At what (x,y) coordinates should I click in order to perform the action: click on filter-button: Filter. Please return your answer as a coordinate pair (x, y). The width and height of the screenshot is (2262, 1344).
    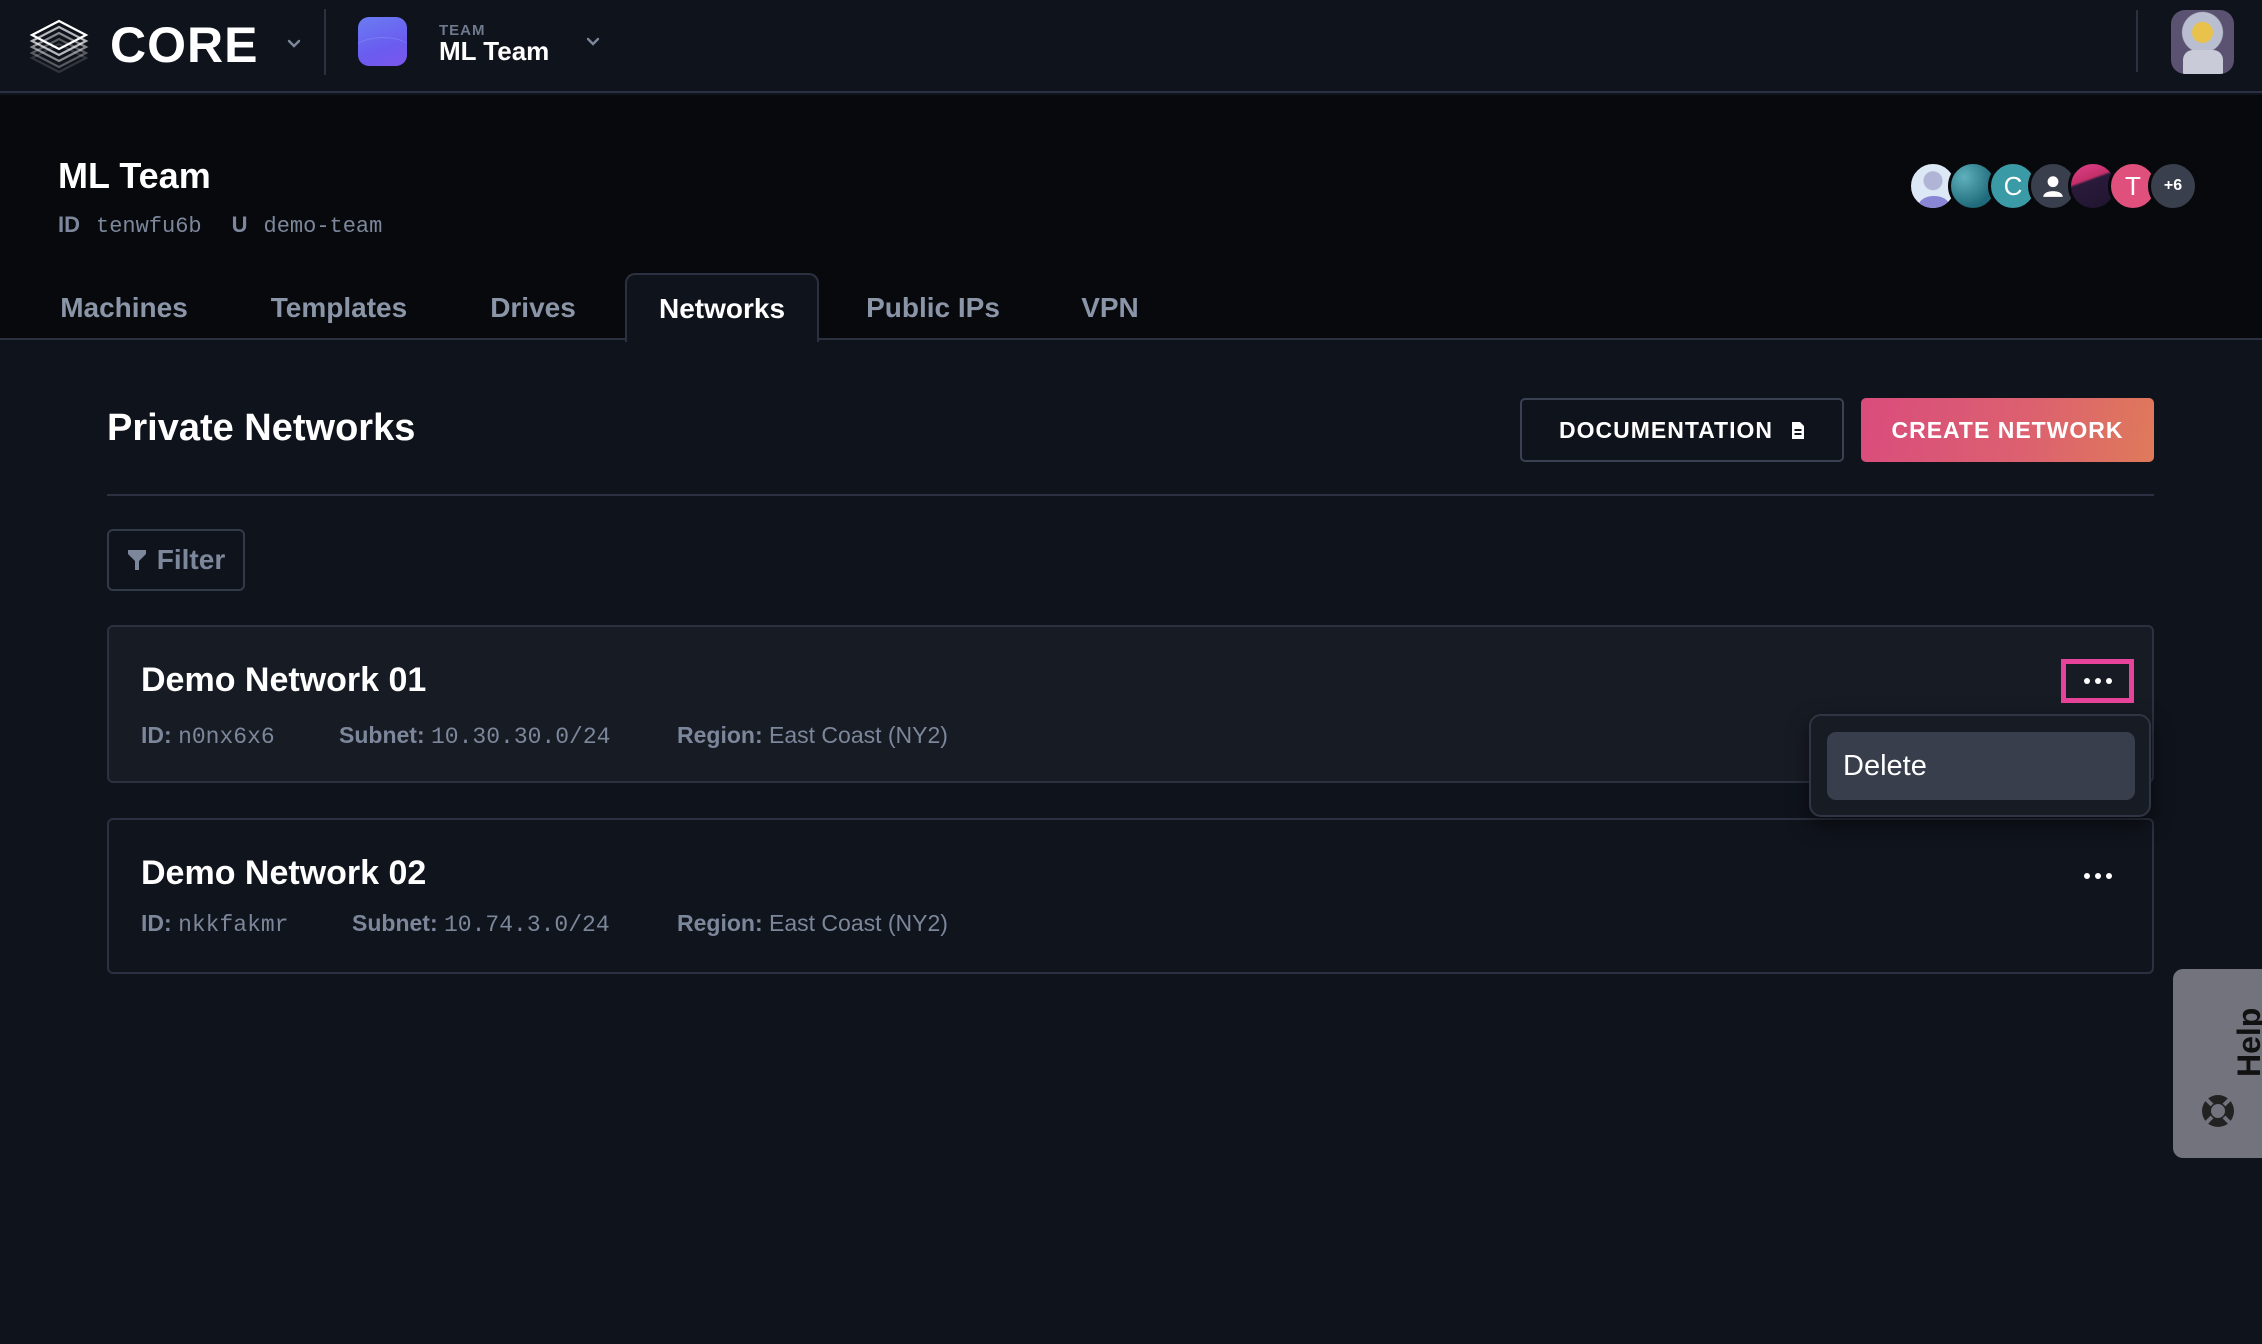
    Looking at the image, I should click on (176, 560).